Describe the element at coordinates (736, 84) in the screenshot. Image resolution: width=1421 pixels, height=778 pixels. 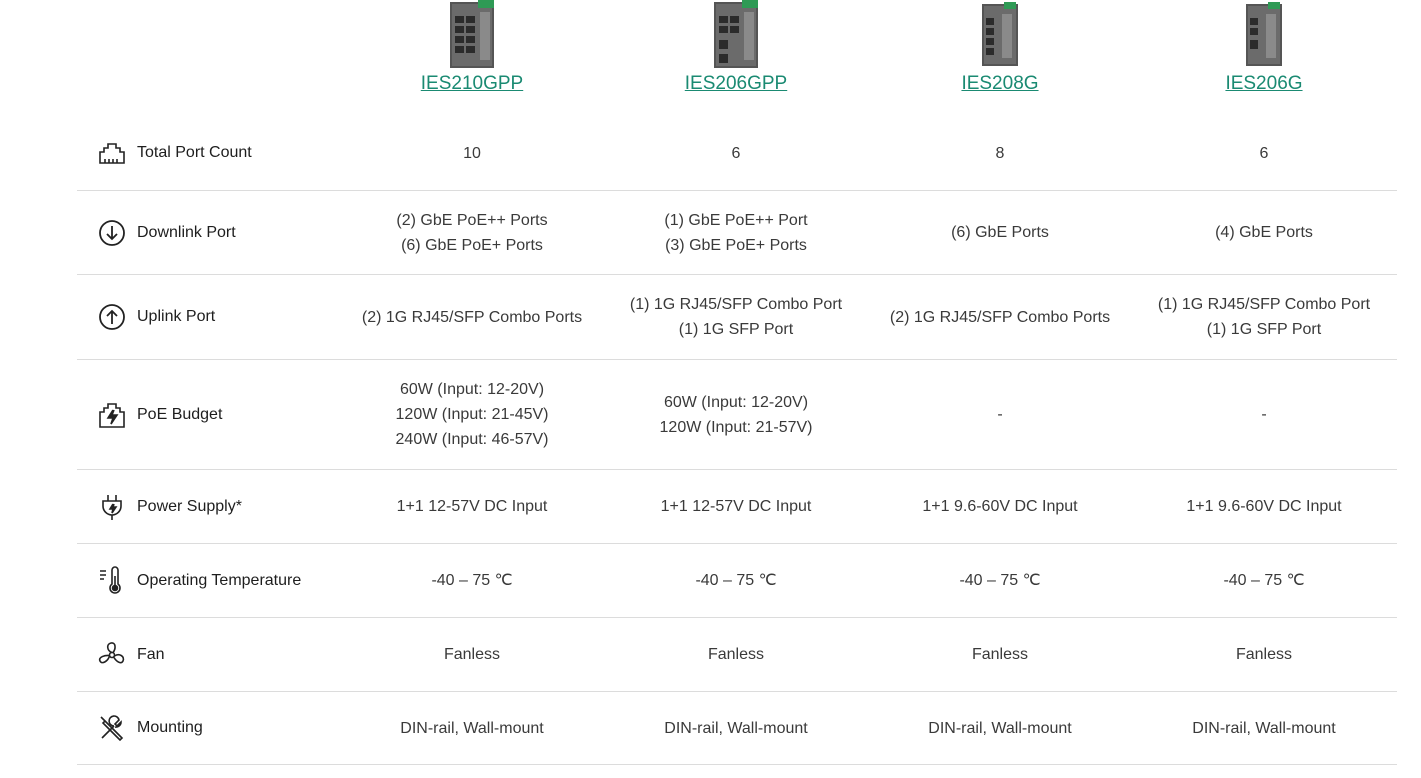
I see `product-link: IES206GPP` at that location.